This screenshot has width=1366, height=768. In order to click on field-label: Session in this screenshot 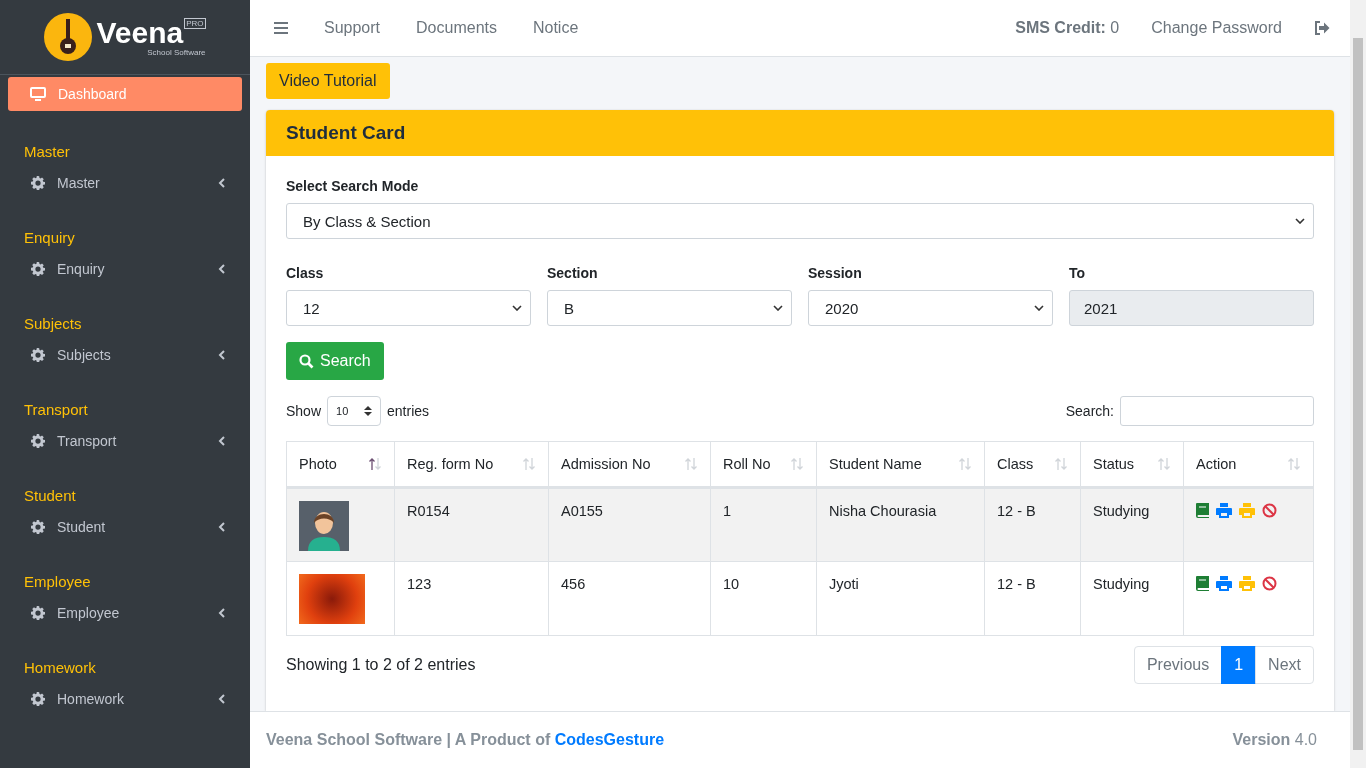, I will do `click(835, 273)`.